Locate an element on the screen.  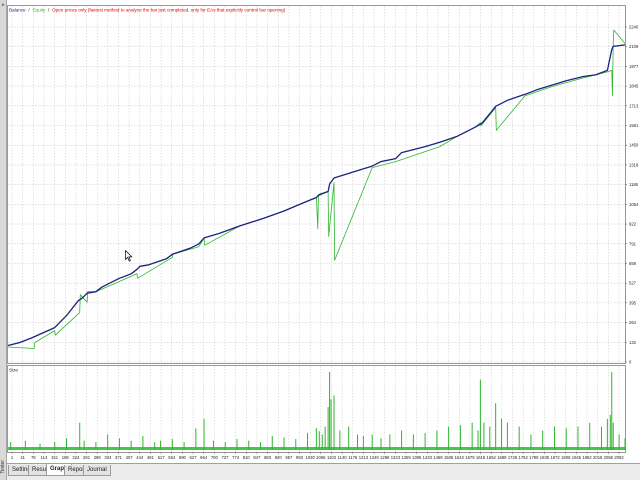
tester-tabs: Settings Results Graph Report Journal is located at coordinates (323, 471).